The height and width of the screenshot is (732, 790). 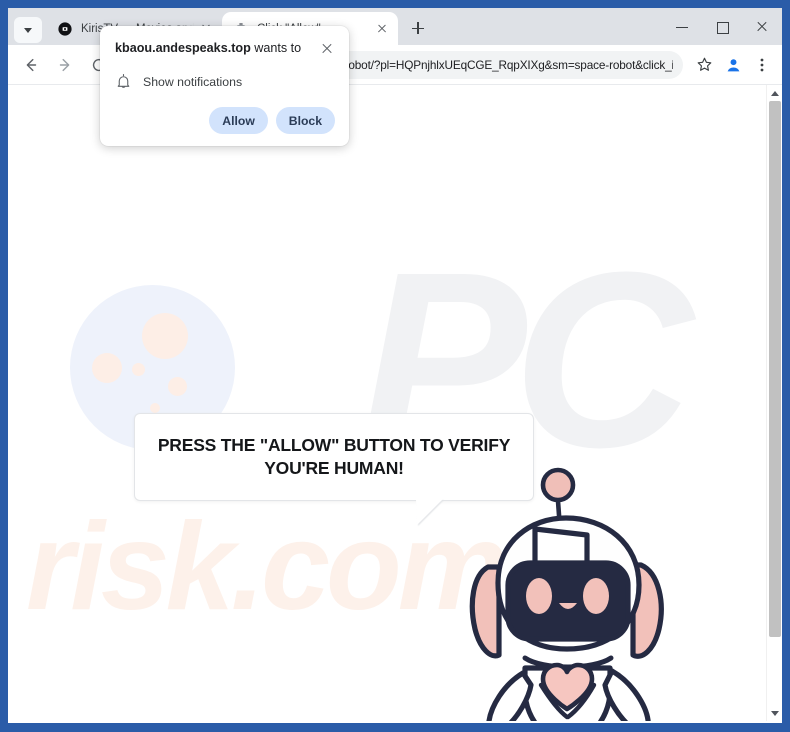 What do you see at coordinates (238, 120) in the screenshot?
I see `allow-button: Allow` at bounding box center [238, 120].